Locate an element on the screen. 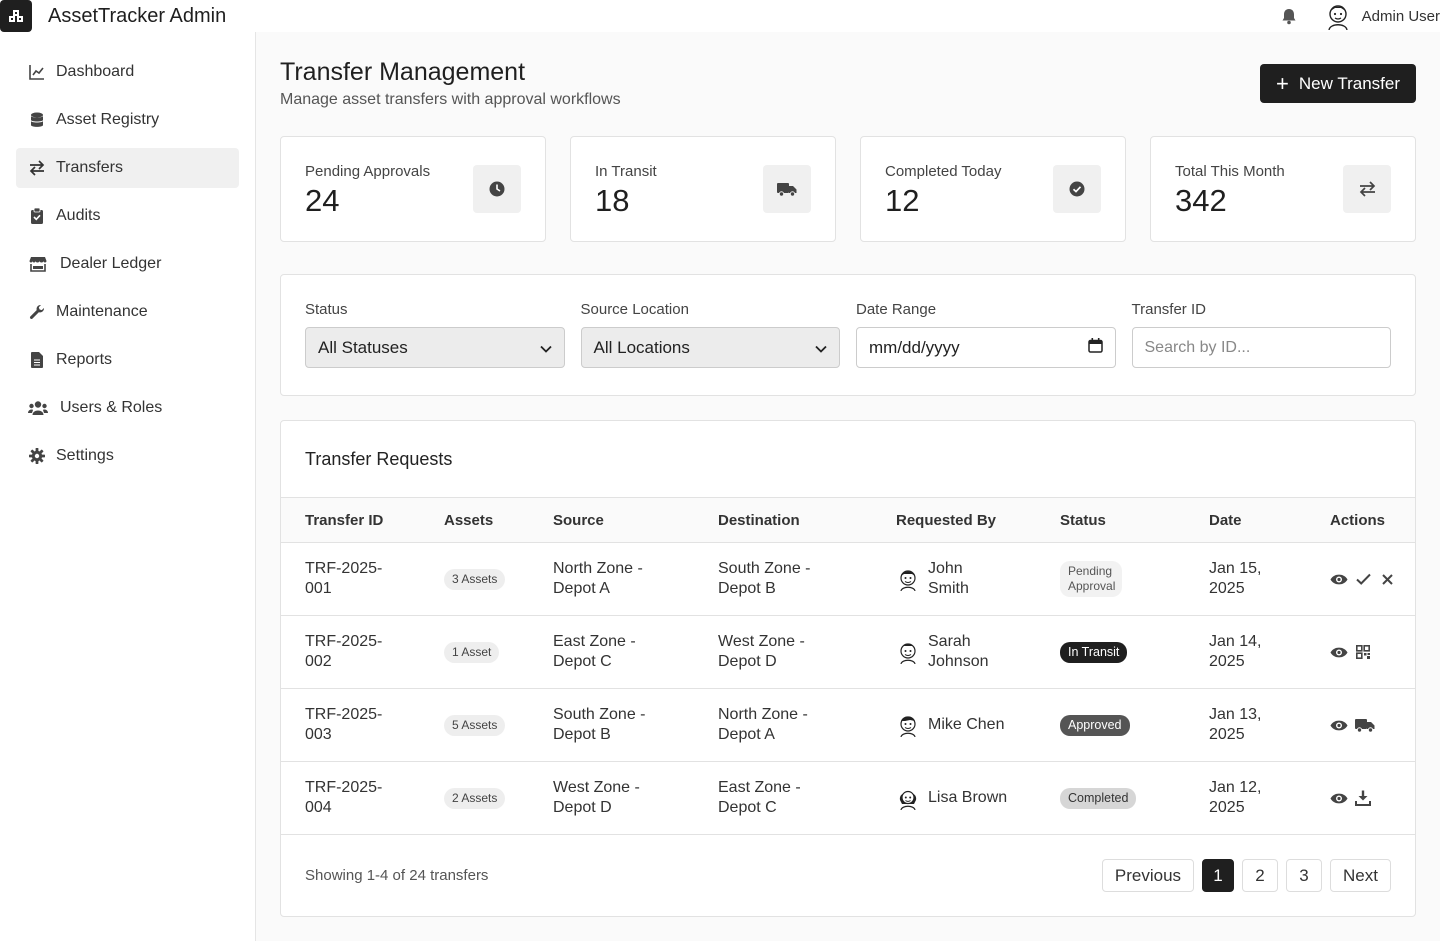  column-header: Requested By is located at coordinates (978, 520).